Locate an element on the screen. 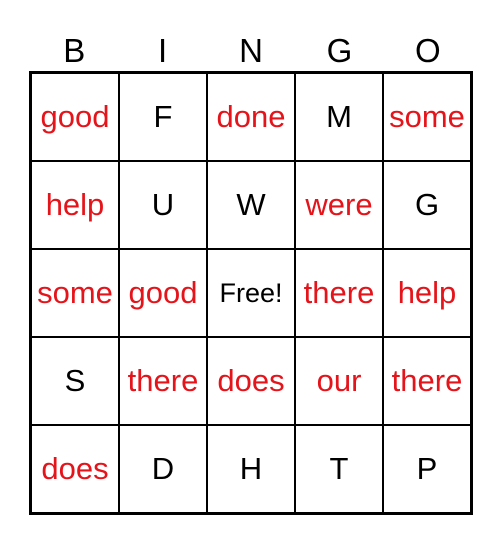 The width and height of the screenshot is (501, 544). bingo-cell: D is located at coordinates (163, 469).